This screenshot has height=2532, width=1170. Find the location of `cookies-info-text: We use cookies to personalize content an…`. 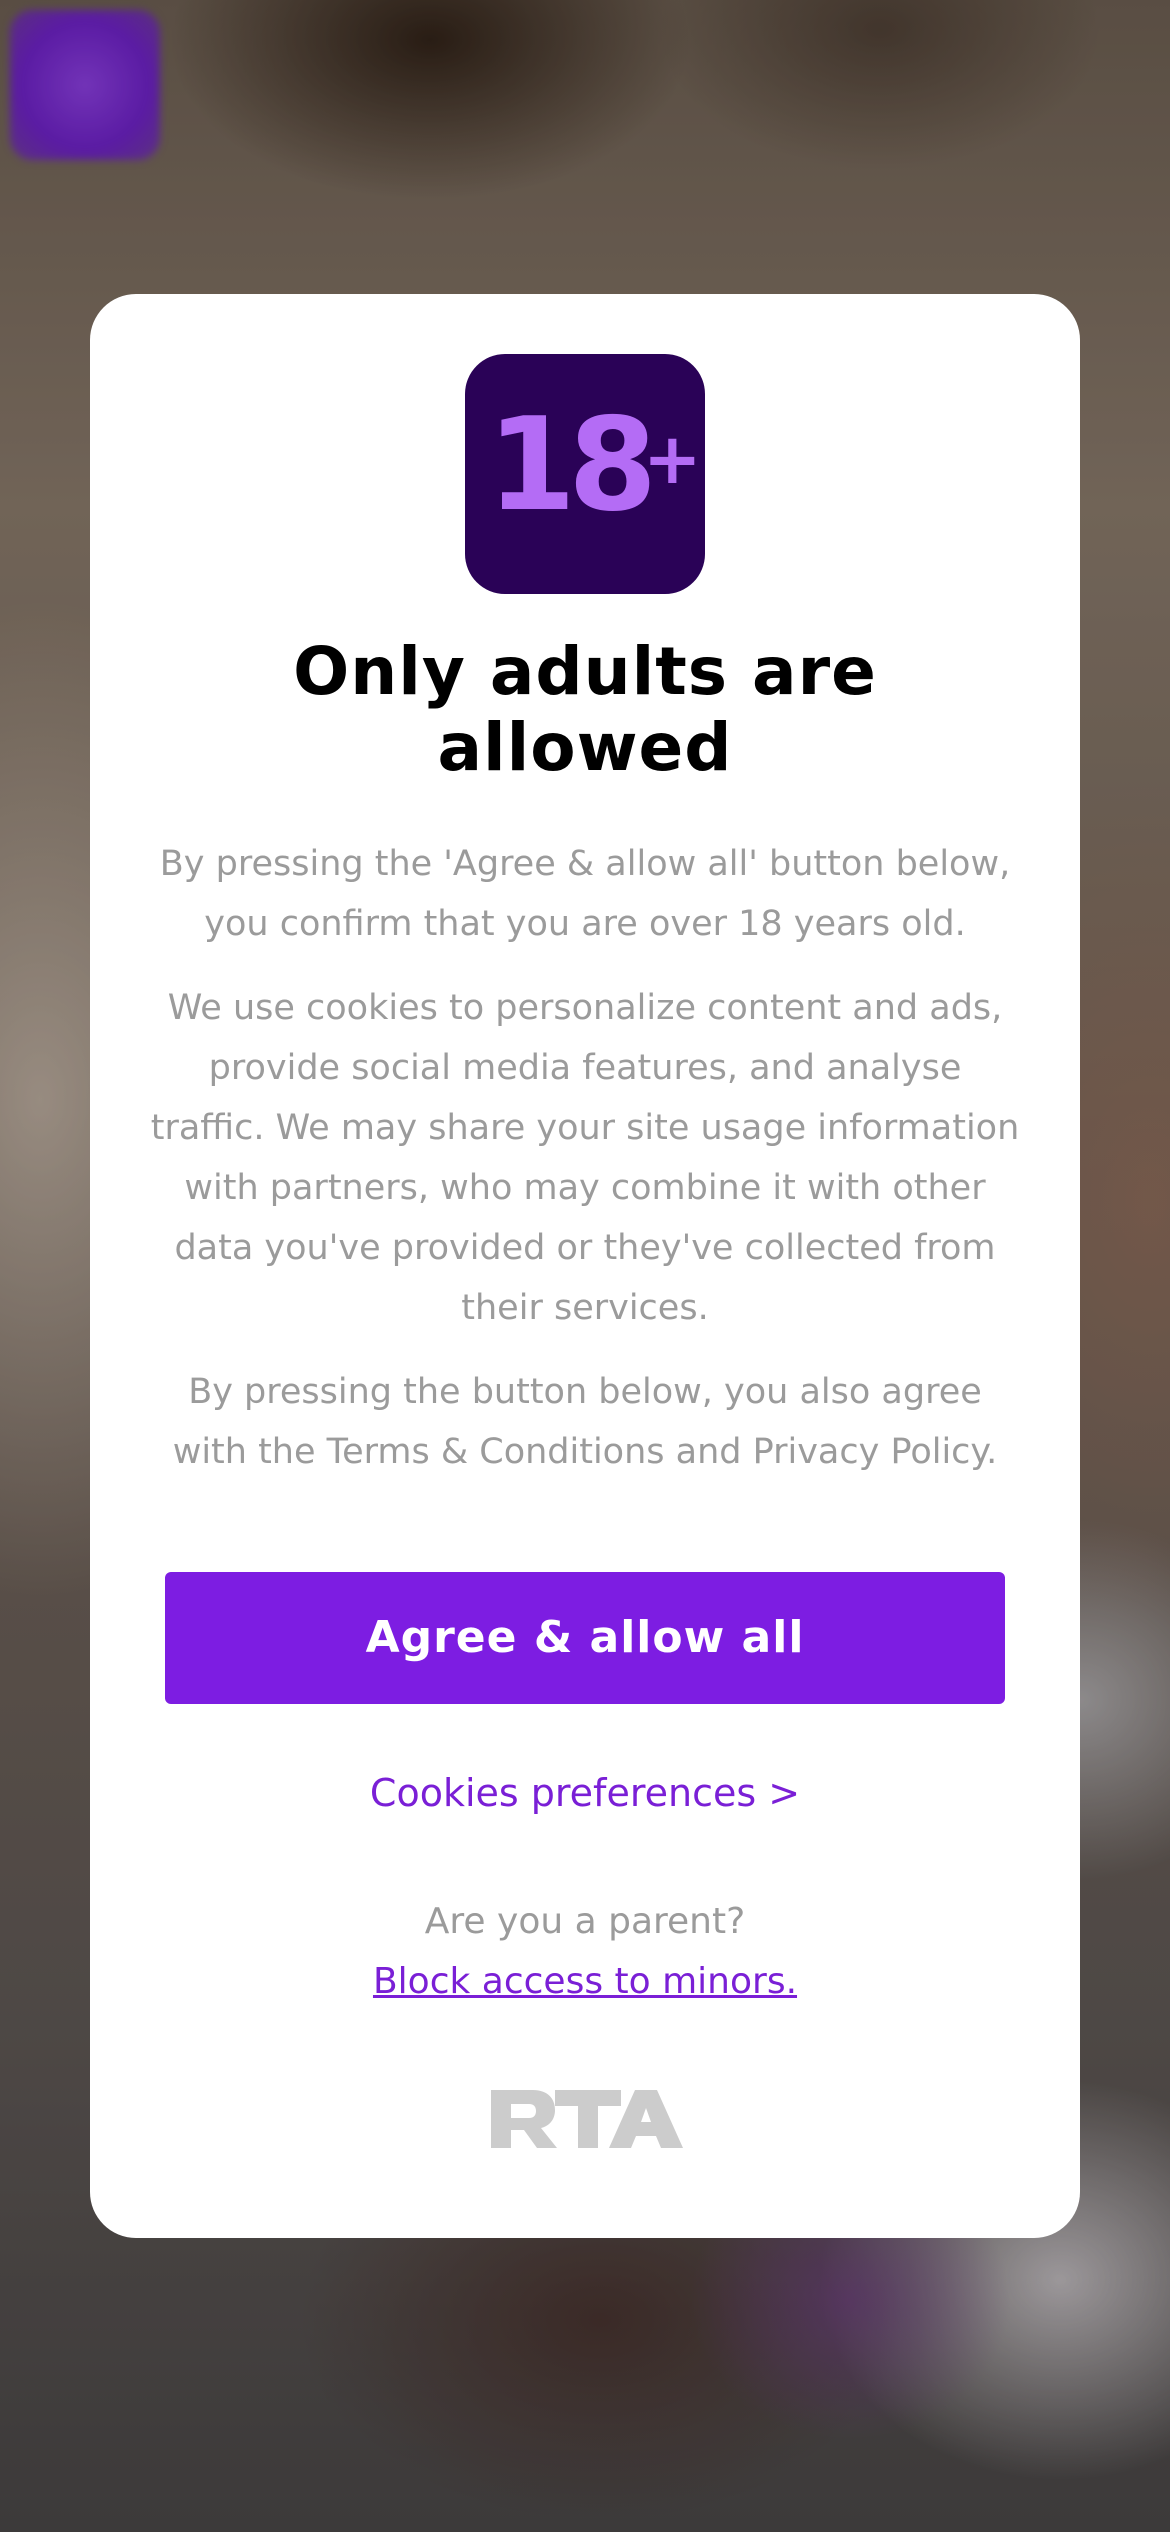

cookies-info-text: We use cookies to personalize content an… is located at coordinates (585, 1158).